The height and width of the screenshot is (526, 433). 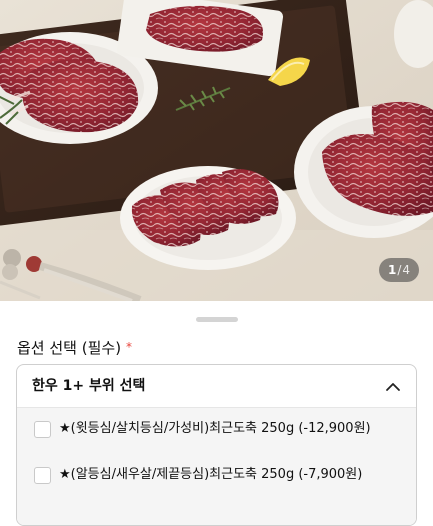 I want to click on dropdown-header: 한우 1+ 부위 선택, so click(x=216, y=386).